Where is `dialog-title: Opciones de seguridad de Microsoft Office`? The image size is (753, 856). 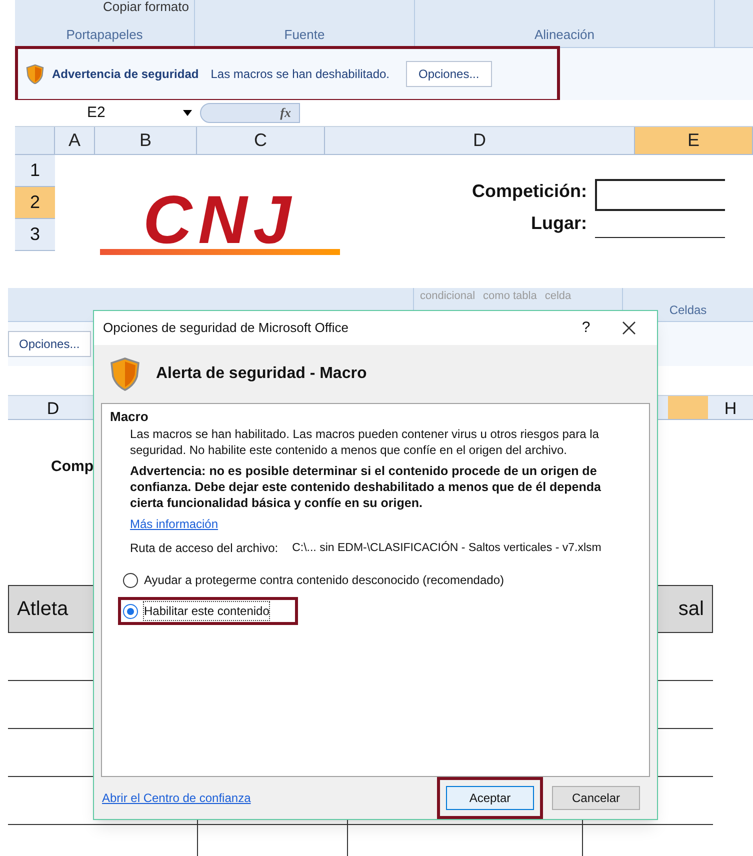 dialog-title: Opciones de seguridad de Microsoft Office is located at coordinates (226, 328).